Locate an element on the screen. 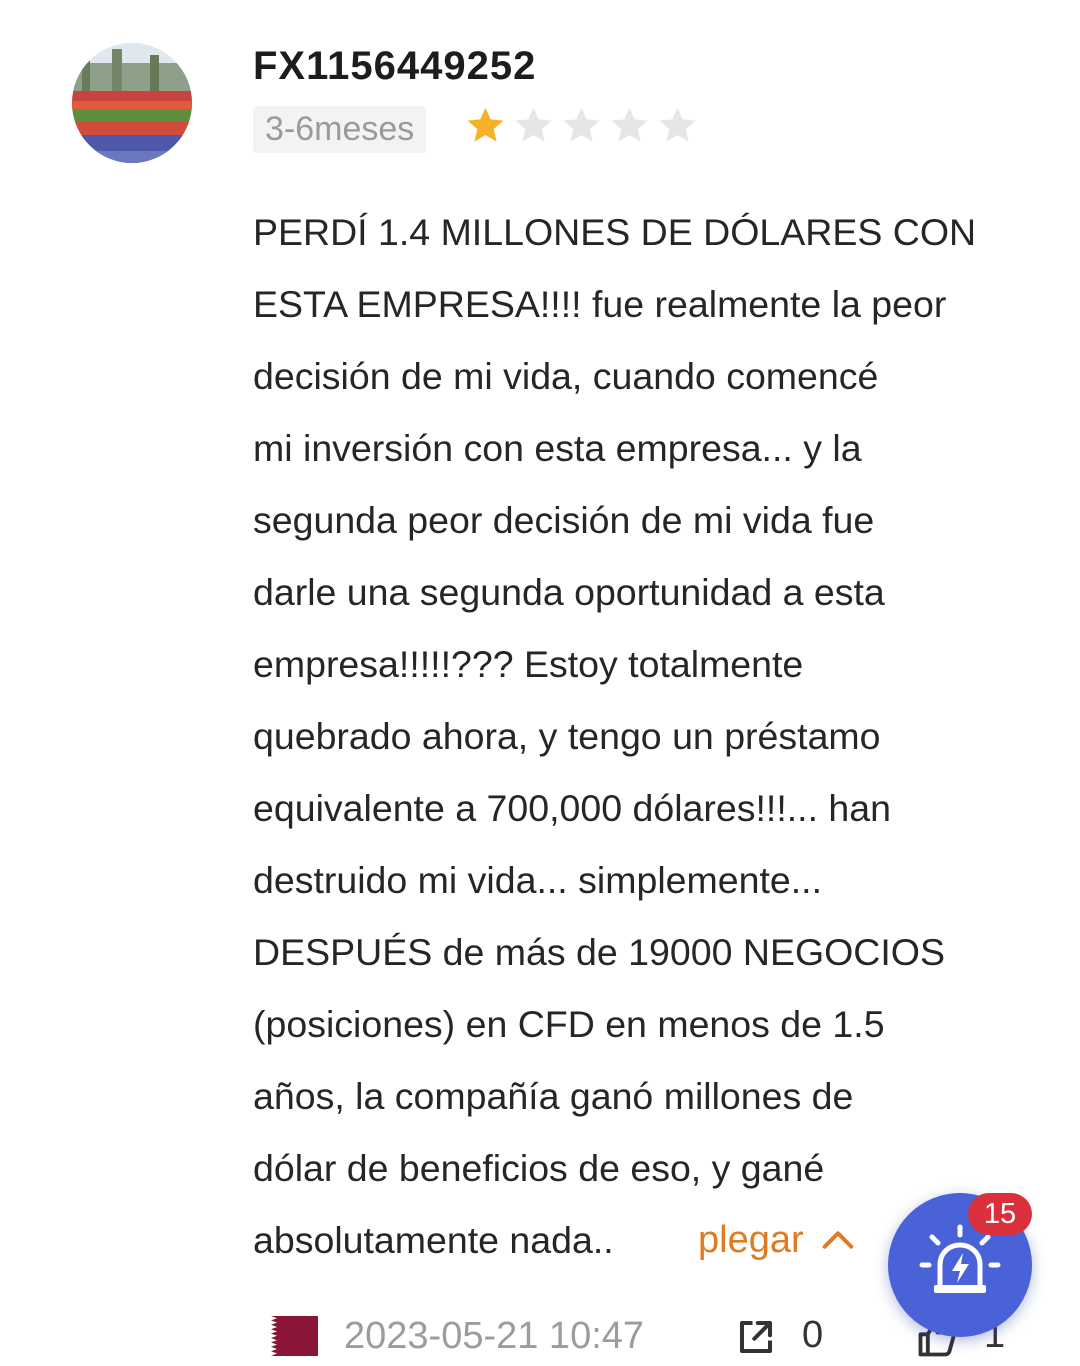 This screenshot has height=1366, width=1080. review-line: darle una segunda oportunidad a esta is located at coordinates (569, 592).